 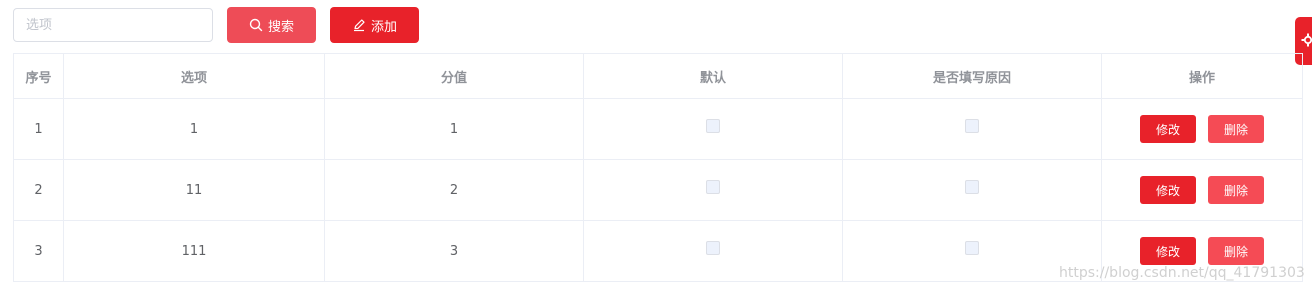 What do you see at coordinates (38, 76) in the screenshot?
I see `header-index: 序号` at bounding box center [38, 76].